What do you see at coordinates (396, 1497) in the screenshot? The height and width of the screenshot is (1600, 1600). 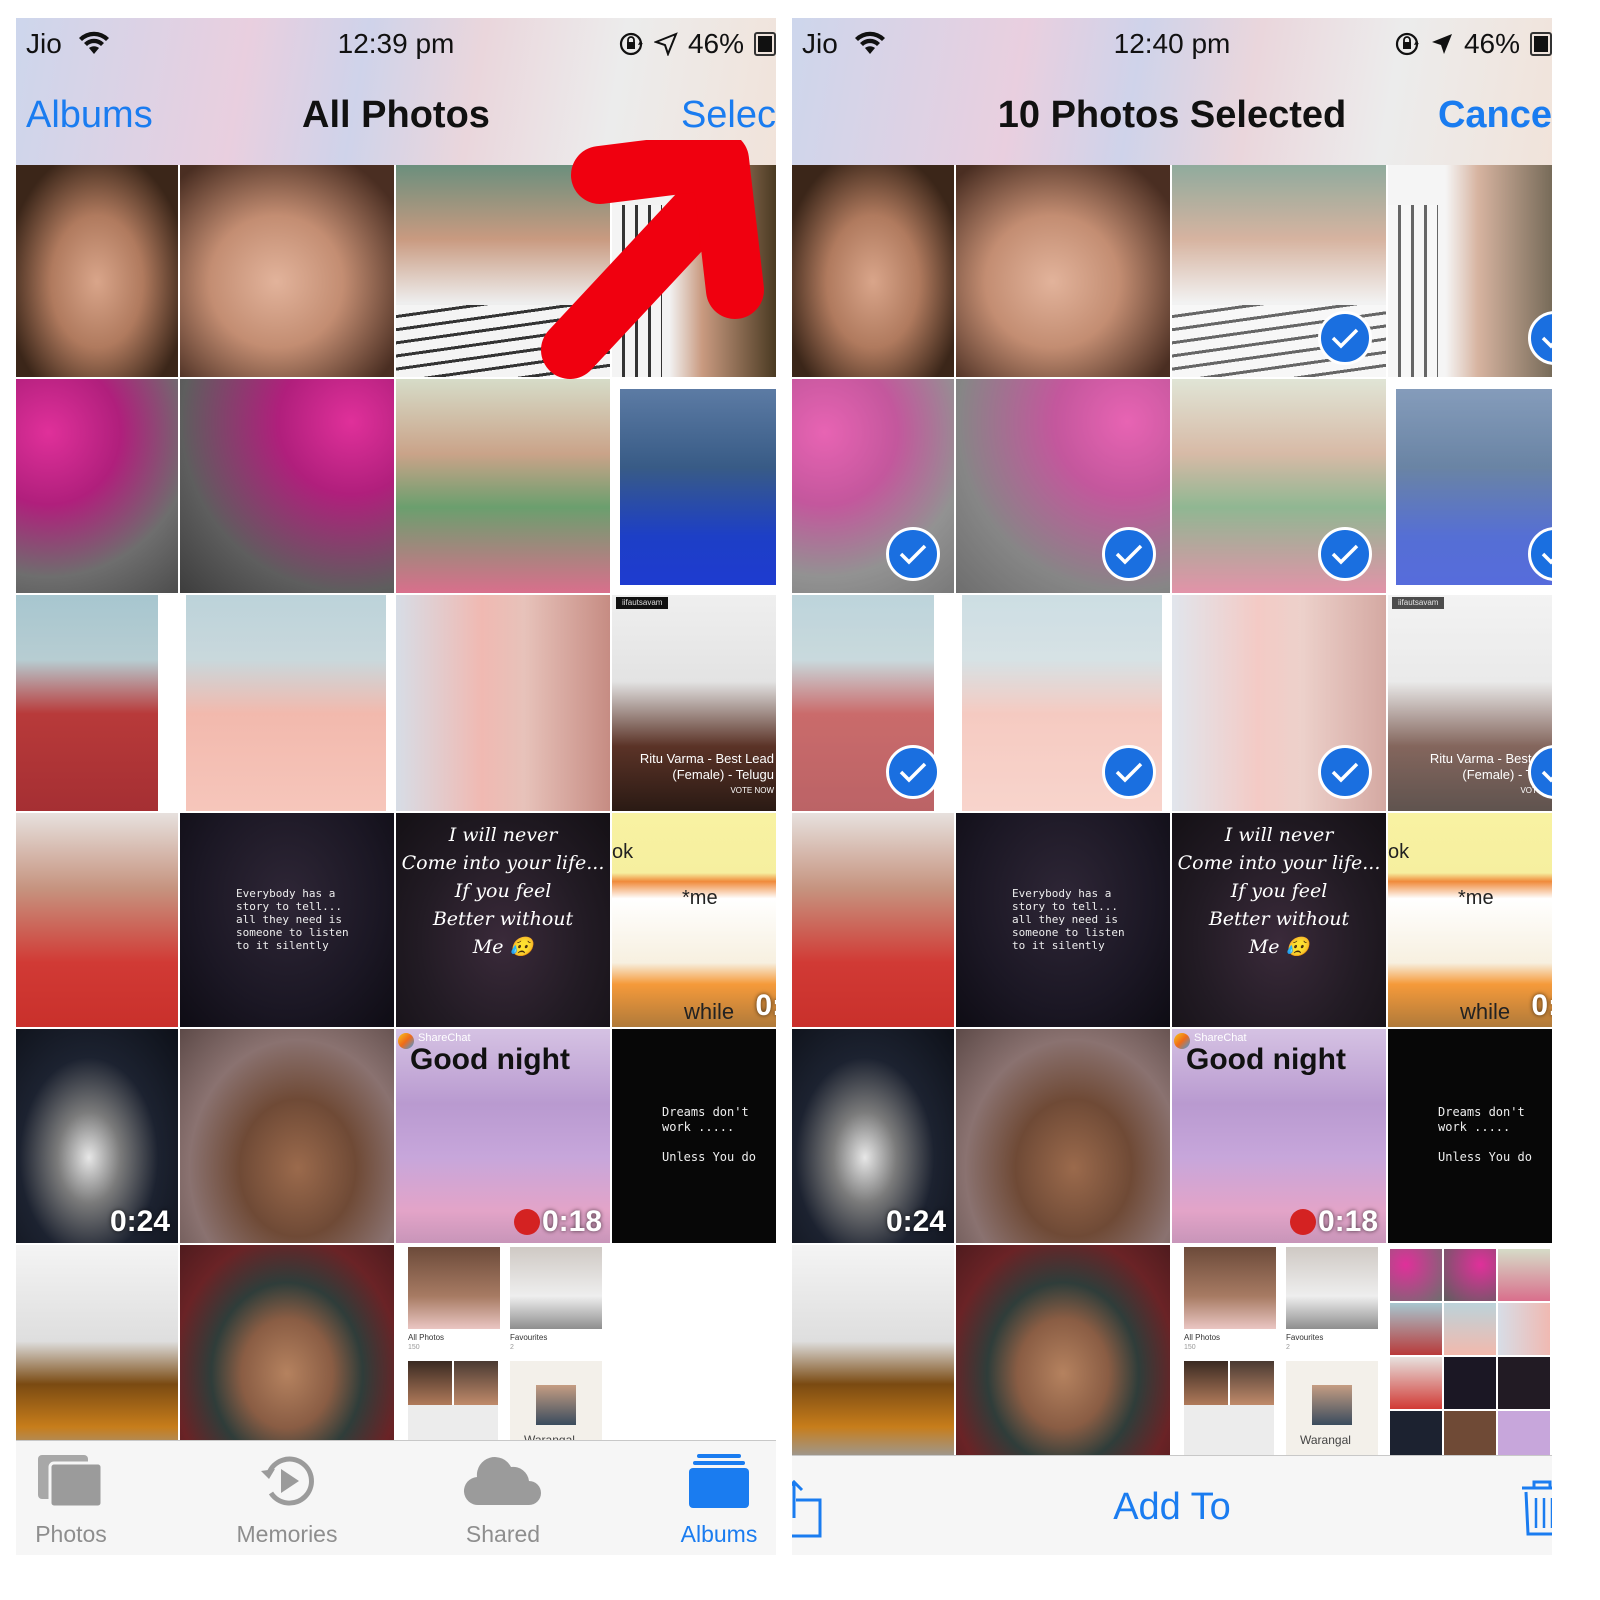 I see `tab-bar: Photos Memories Shared Albums` at bounding box center [396, 1497].